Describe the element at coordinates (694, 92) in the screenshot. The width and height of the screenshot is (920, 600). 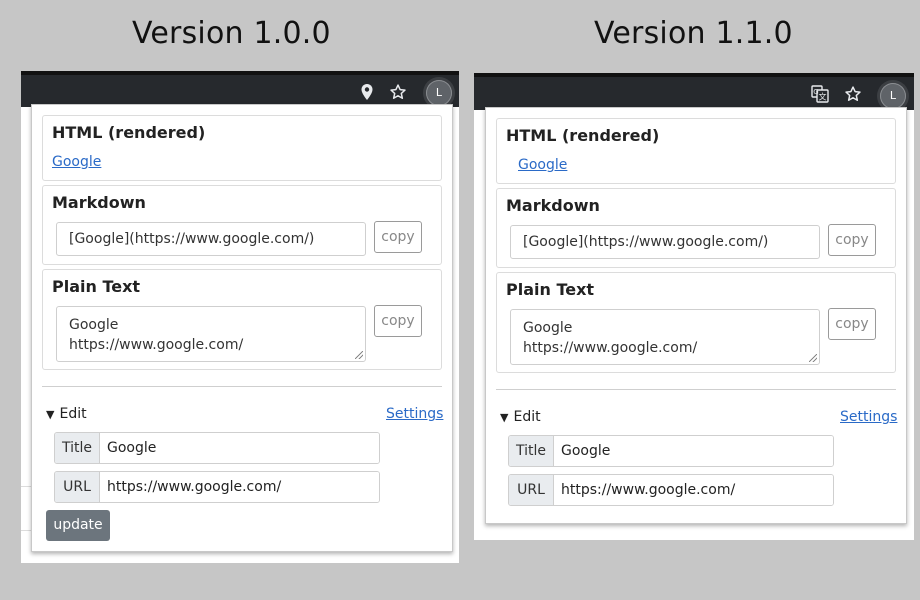
I see `browser-toolbar: 文G L` at that location.